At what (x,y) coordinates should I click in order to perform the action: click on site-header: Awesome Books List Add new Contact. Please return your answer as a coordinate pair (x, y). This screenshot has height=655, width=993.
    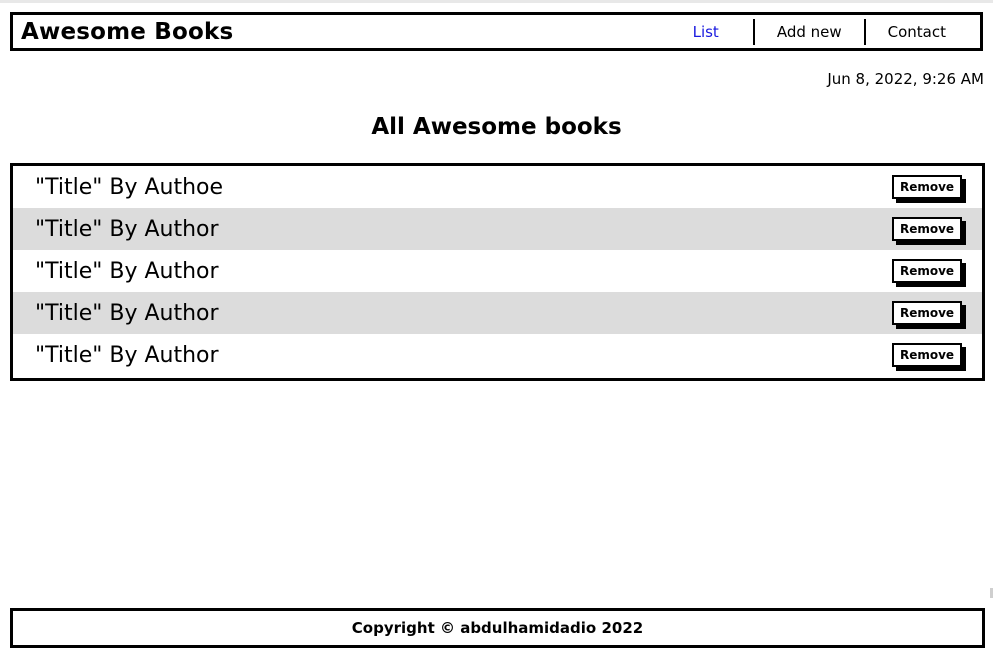
    Looking at the image, I should click on (496, 31).